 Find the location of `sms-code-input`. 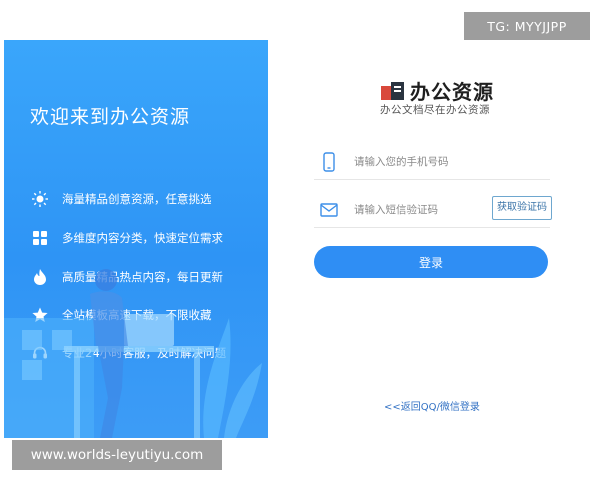

sms-code-input is located at coordinates (419, 209).